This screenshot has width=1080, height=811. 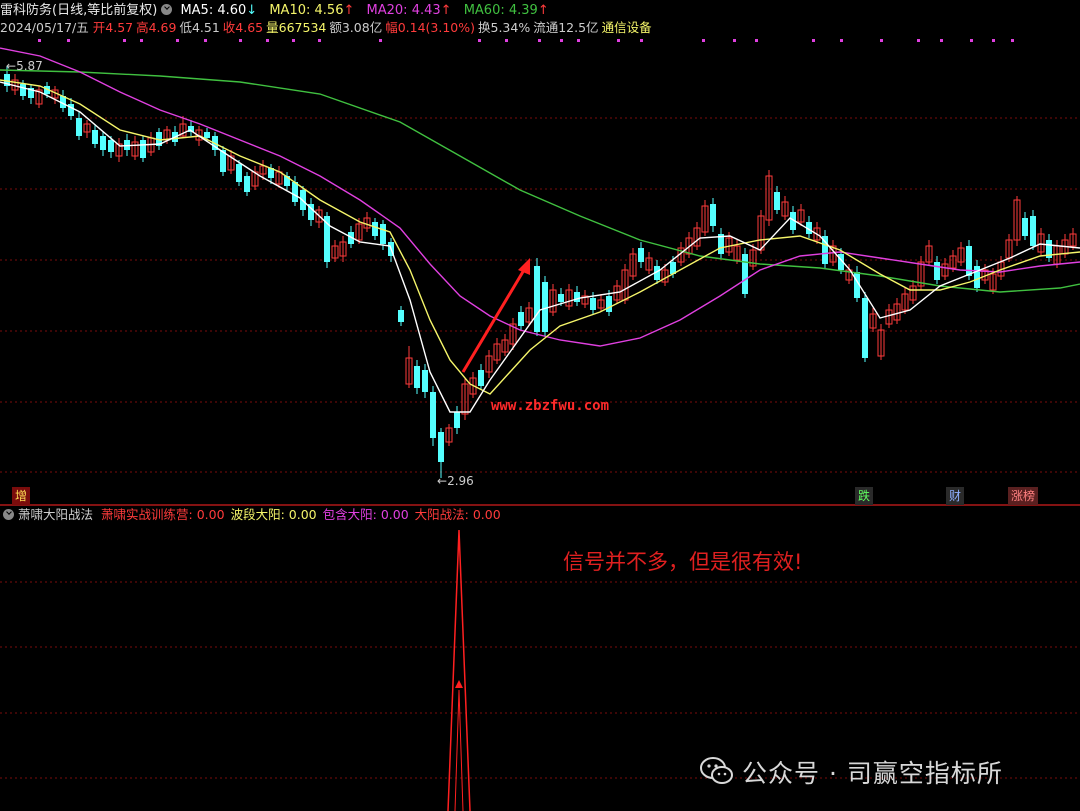 What do you see at coordinates (394, 514) in the screenshot?
I see `indicator-line3-value: 0.00` at bounding box center [394, 514].